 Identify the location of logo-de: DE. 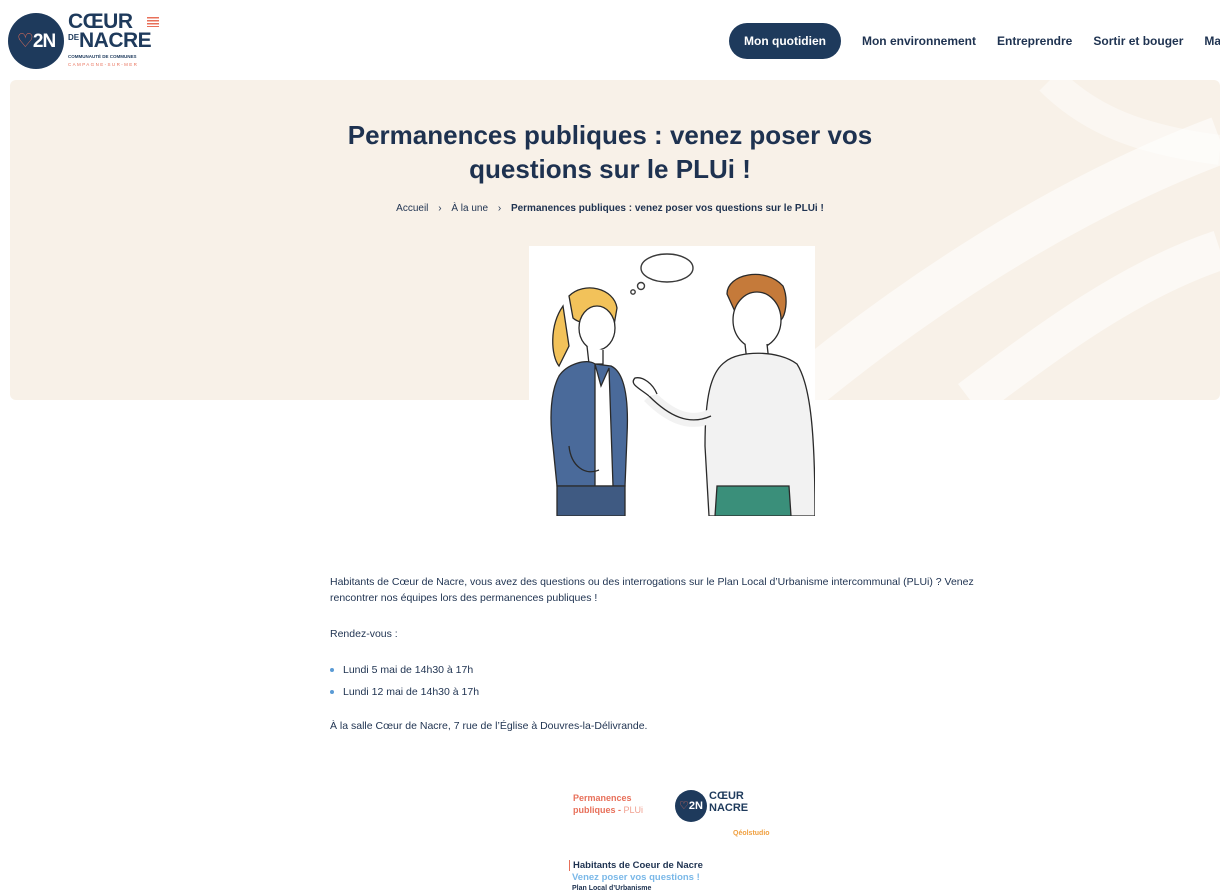
(74, 37).